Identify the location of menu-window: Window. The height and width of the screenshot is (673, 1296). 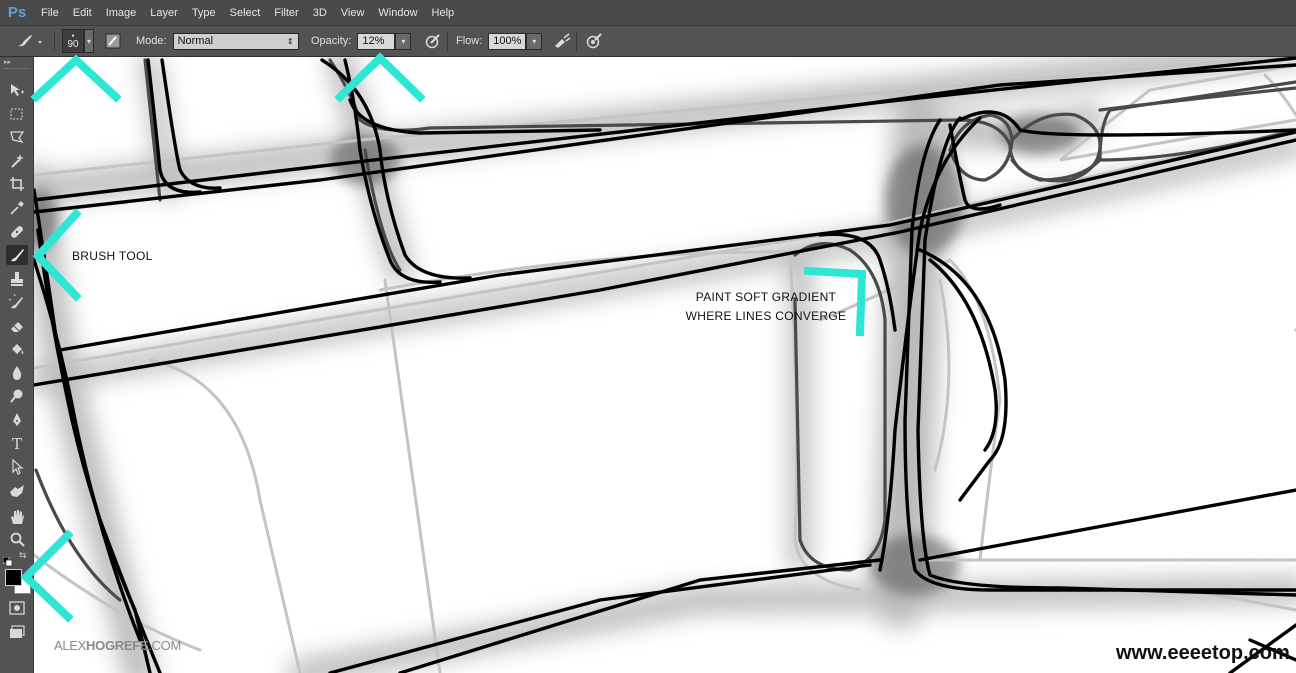
(397, 13).